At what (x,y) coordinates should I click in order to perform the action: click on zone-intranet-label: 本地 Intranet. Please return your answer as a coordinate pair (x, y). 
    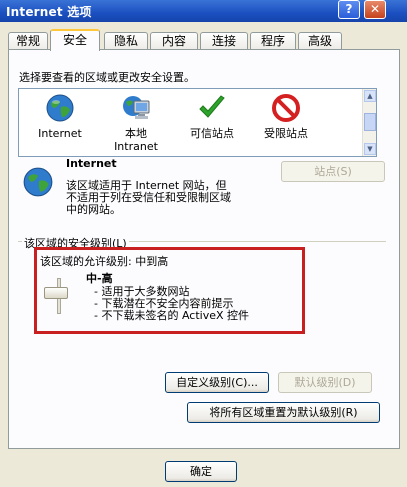
    Looking at the image, I should click on (136, 140).